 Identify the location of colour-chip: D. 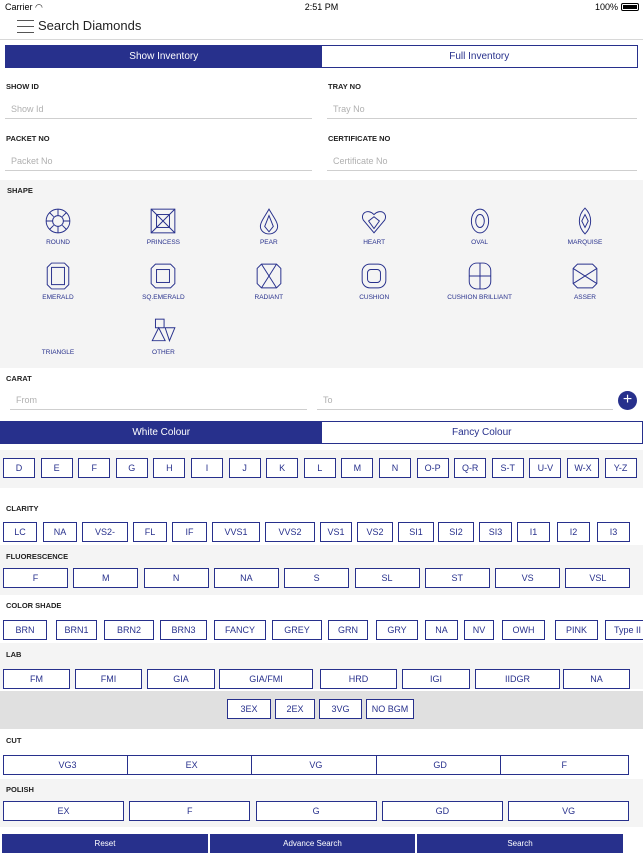
(19, 468).